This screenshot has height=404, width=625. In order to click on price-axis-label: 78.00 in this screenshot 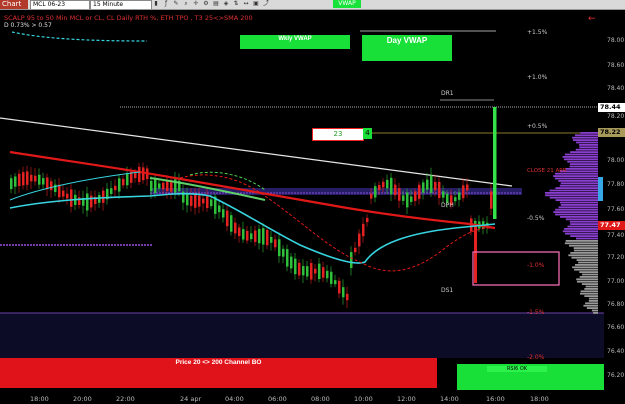, I will do `click(616, 40)`.